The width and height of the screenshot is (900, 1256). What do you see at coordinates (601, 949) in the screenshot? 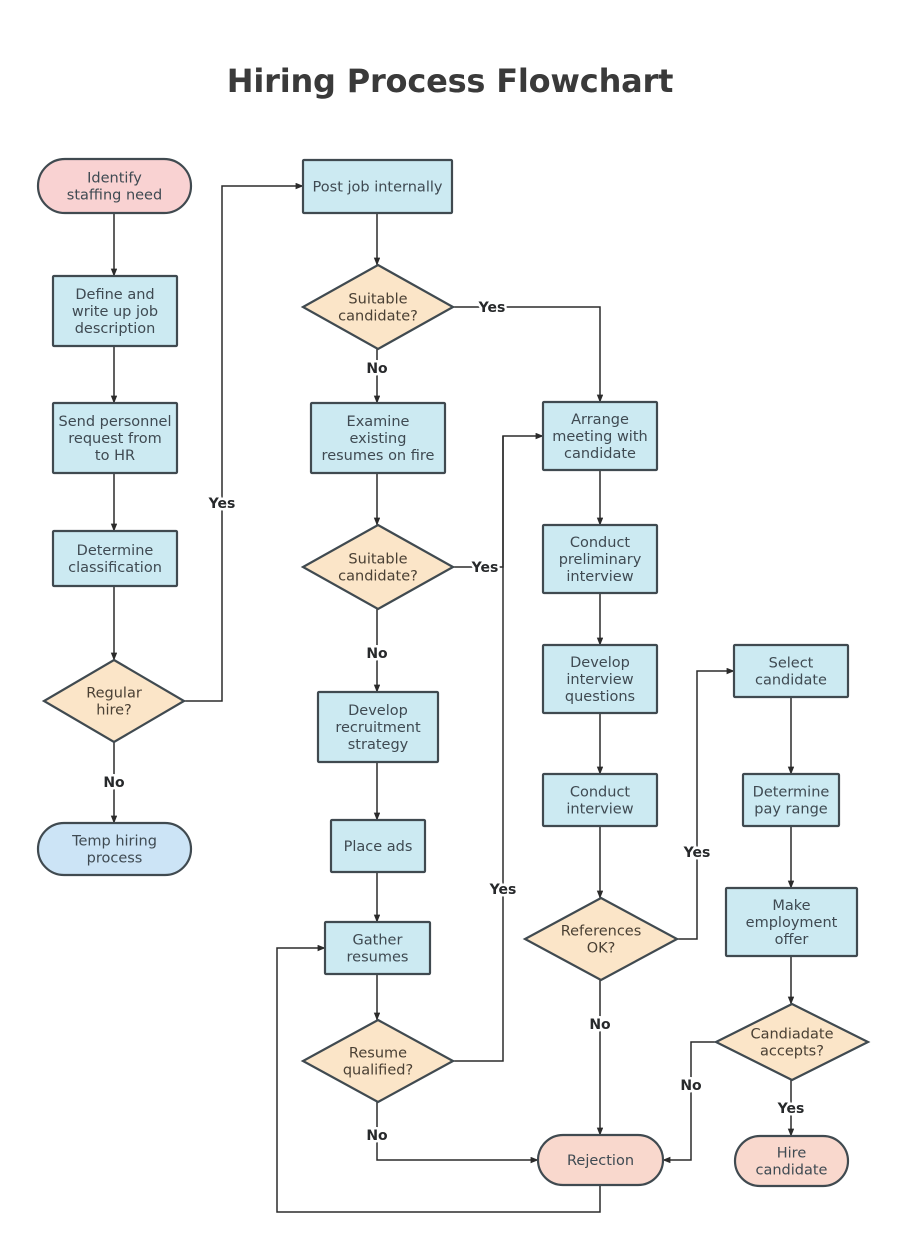
I see `node-label-line: OK?` at bounding box center [601, 949].